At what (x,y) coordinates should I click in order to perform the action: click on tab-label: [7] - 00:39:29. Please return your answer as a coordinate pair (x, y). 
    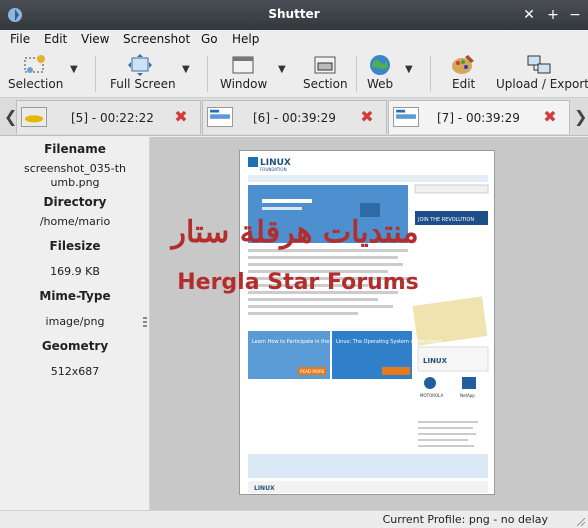
    Looking at the image, I should click on (478, 118).